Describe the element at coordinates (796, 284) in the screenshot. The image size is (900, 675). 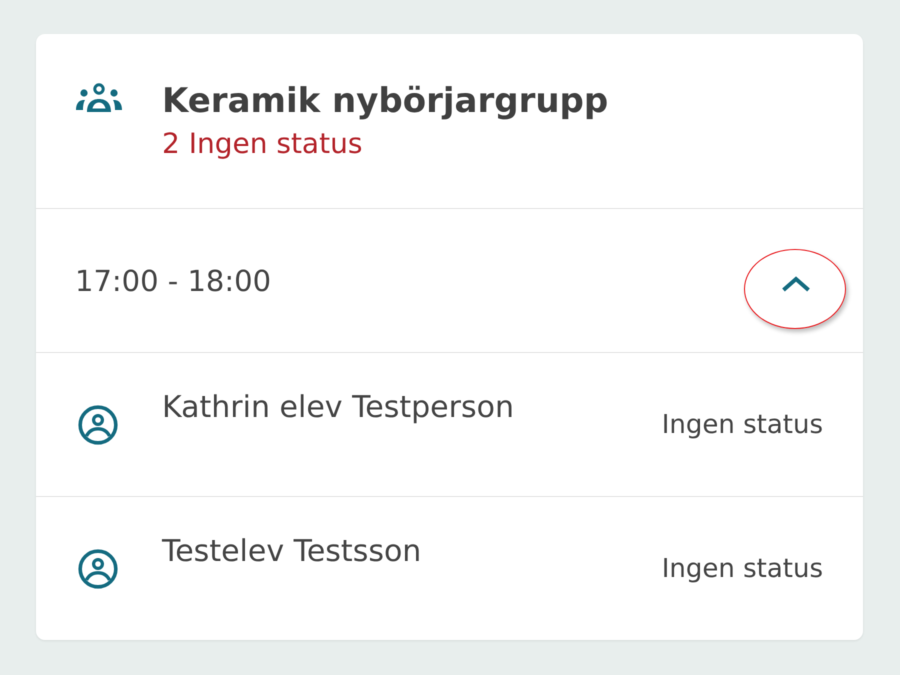
I see `chevron-icon` at that location.